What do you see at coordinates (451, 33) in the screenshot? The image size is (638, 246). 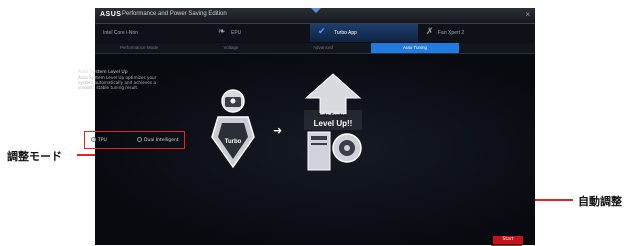 I see `tab-fan-xpert-label: Fan Xpert 2` at bounding box center [451, 33].